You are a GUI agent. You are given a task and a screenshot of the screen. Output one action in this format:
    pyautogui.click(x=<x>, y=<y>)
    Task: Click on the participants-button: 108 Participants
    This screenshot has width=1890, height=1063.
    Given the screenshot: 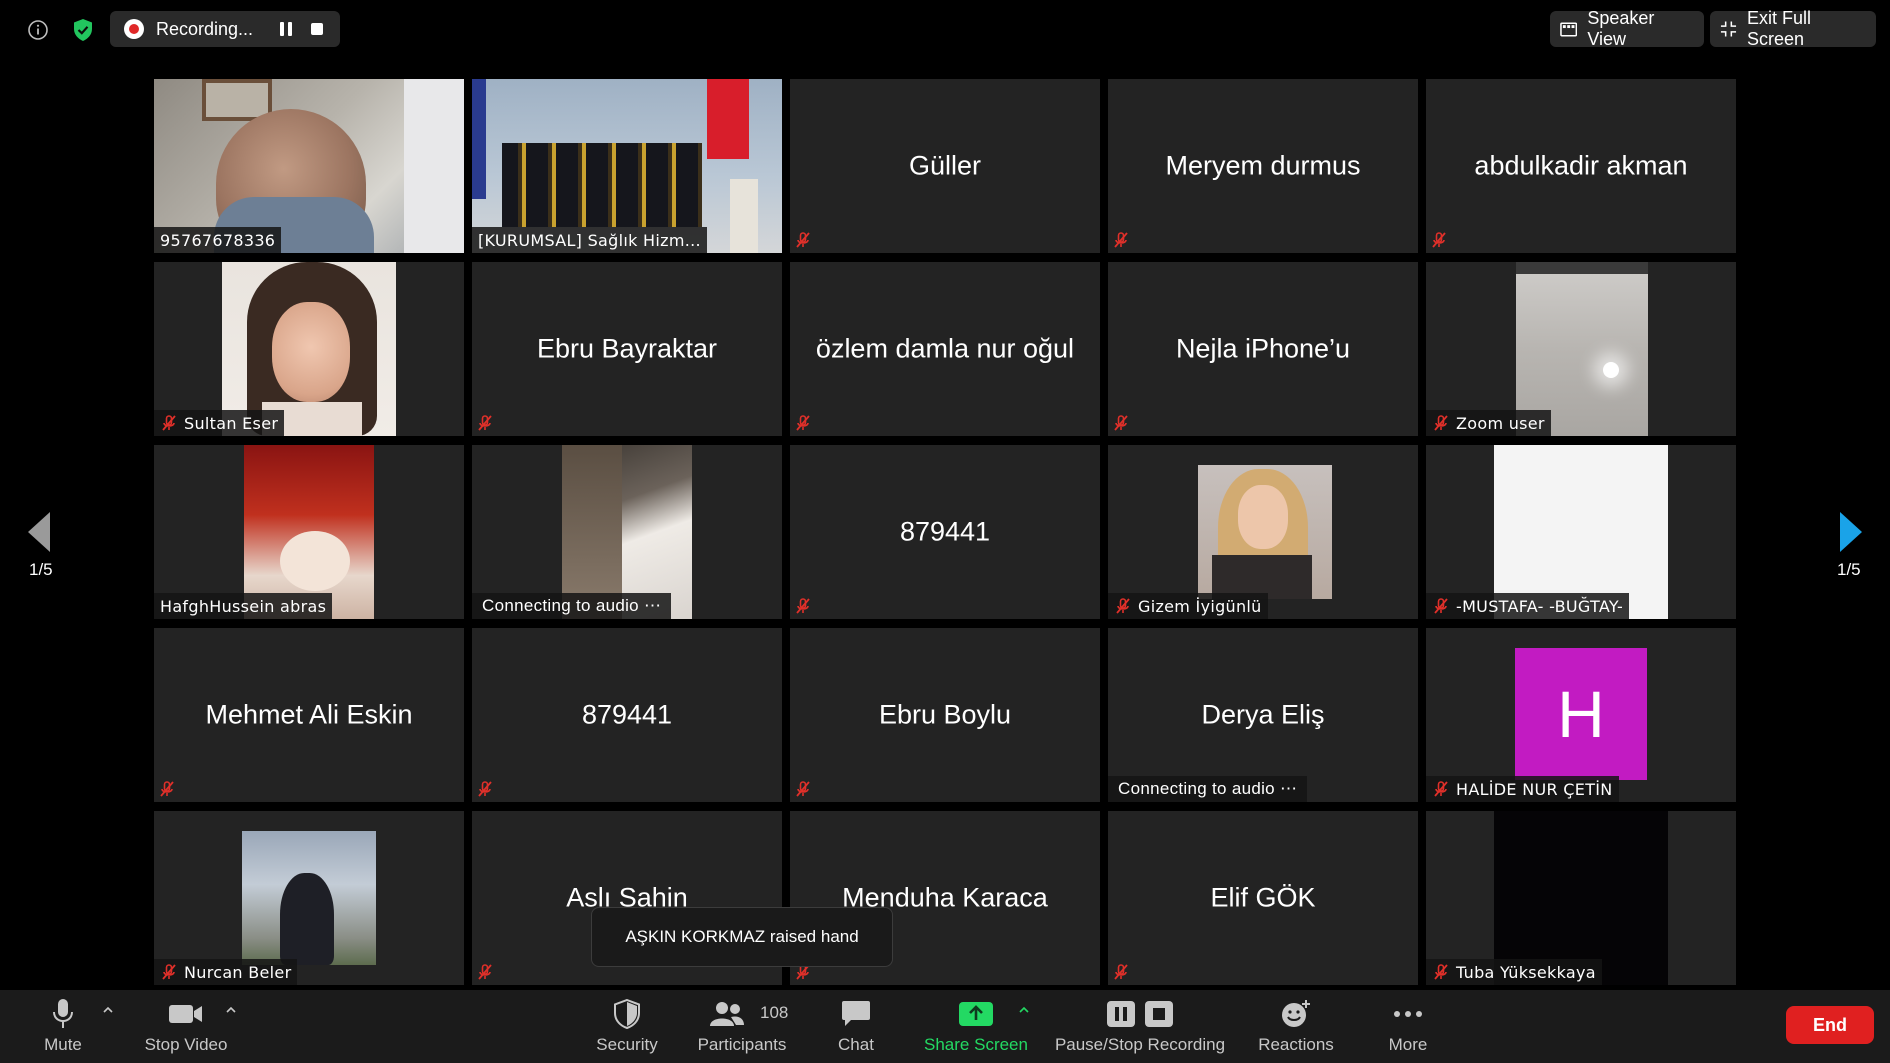 What is the action you would take?
    pyautogui.click(x=742, y=1026)
    